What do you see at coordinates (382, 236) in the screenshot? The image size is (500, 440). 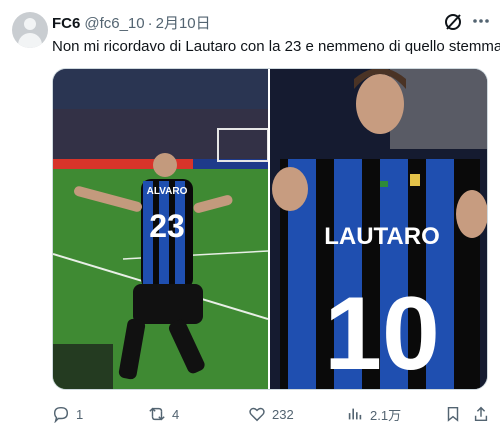 I see `right-jersey-name: LAUTARO` at bounding box center [382, 236].